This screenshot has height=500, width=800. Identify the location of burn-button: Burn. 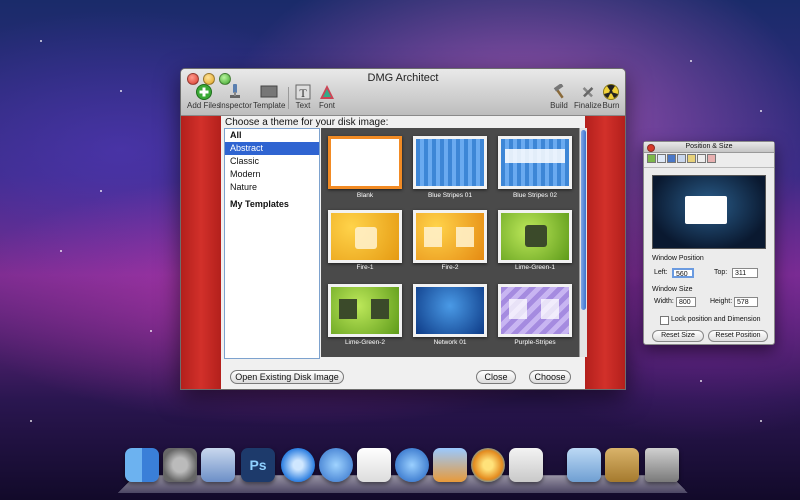
(611, 96).